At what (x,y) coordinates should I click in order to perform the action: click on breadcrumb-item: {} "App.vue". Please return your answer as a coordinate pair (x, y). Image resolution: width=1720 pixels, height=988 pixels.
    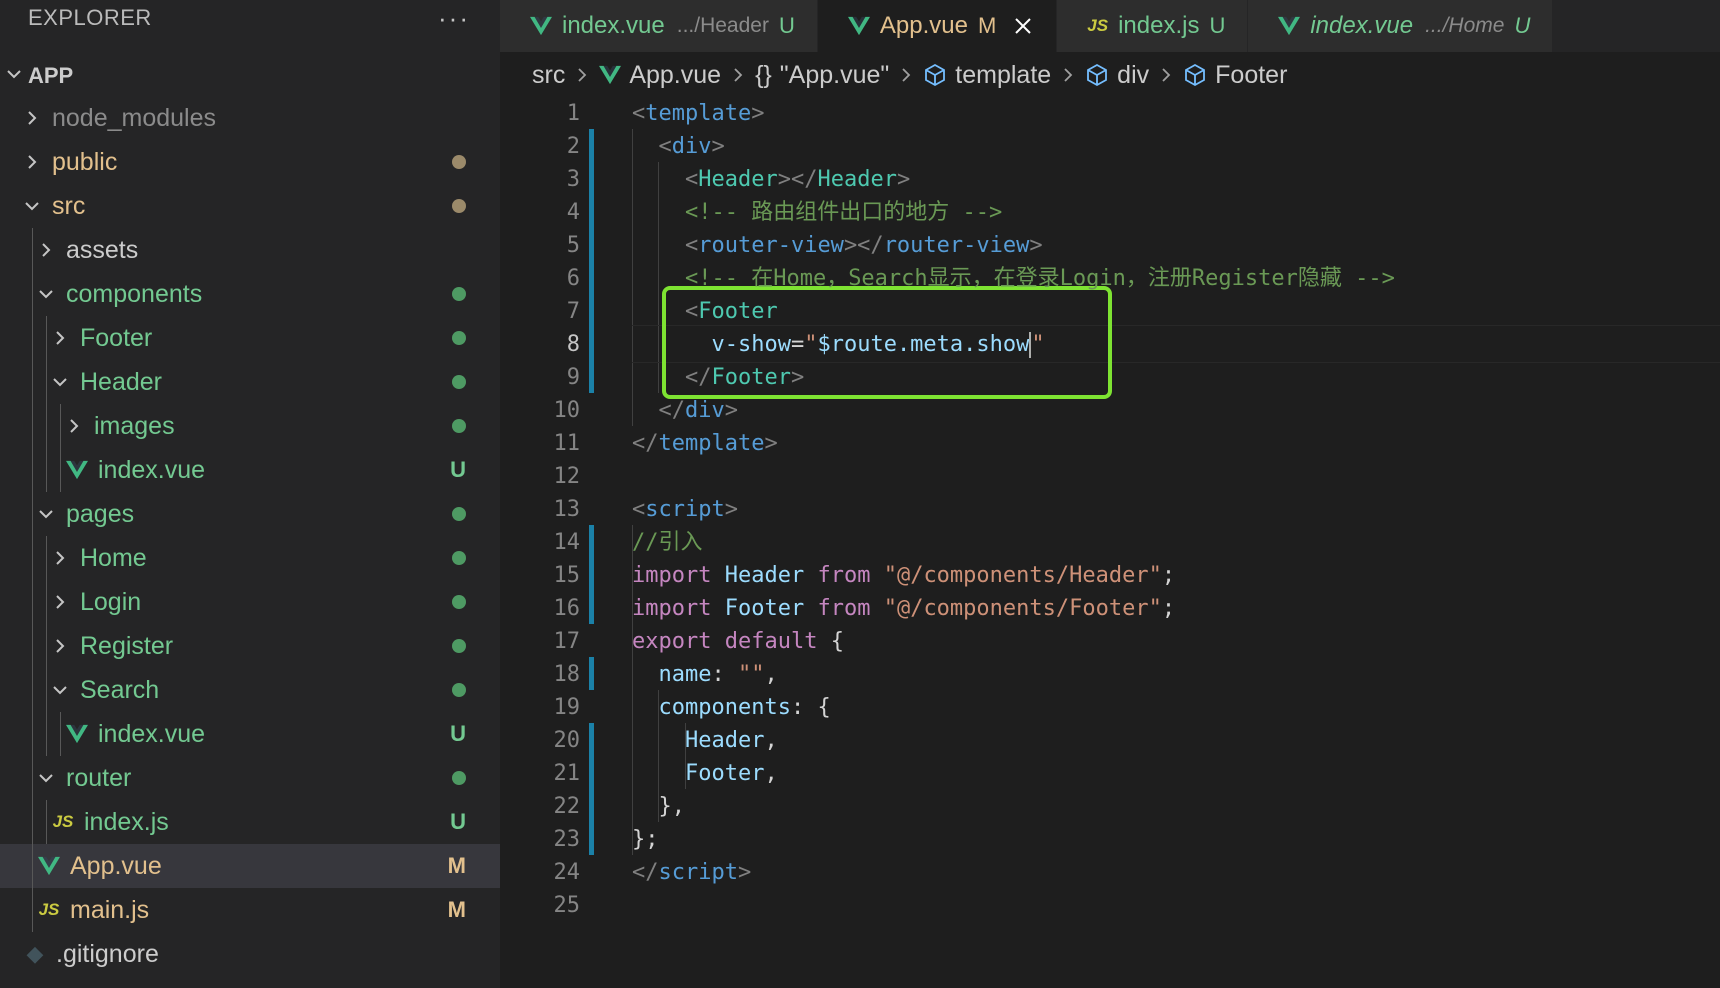
    Looking at the image, I should click on (822, 75).